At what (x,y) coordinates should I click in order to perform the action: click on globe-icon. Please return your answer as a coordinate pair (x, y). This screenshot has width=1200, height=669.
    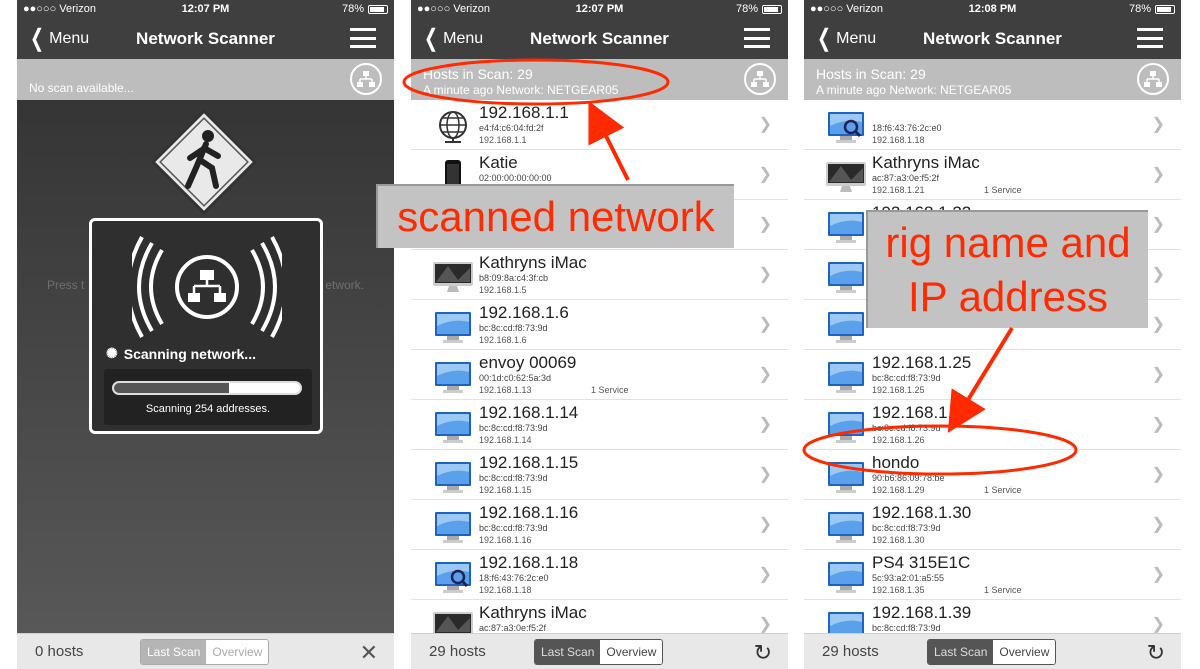
    Looking at the image, I should click on (453, 127).